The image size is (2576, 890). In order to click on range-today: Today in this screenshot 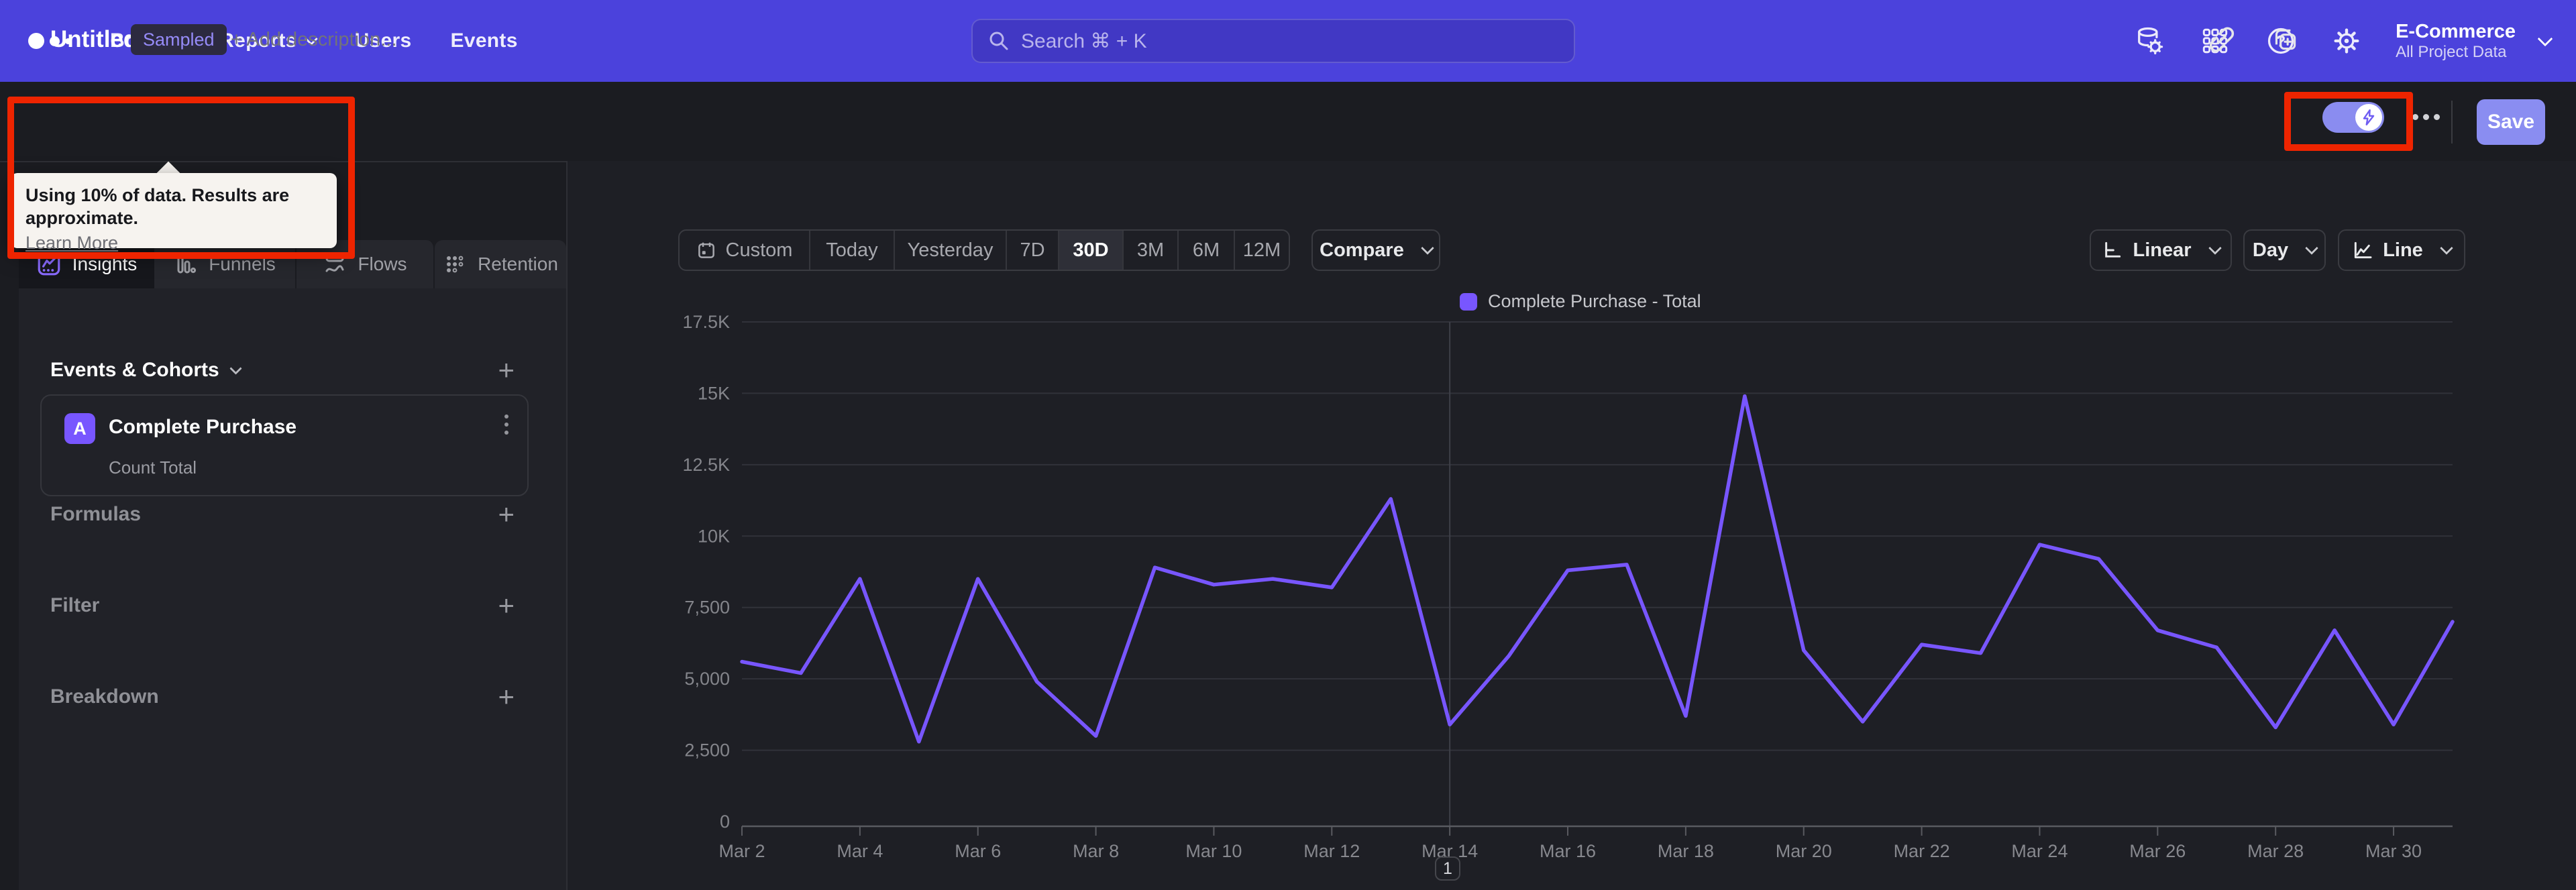, I will do `click(851, 250)`.